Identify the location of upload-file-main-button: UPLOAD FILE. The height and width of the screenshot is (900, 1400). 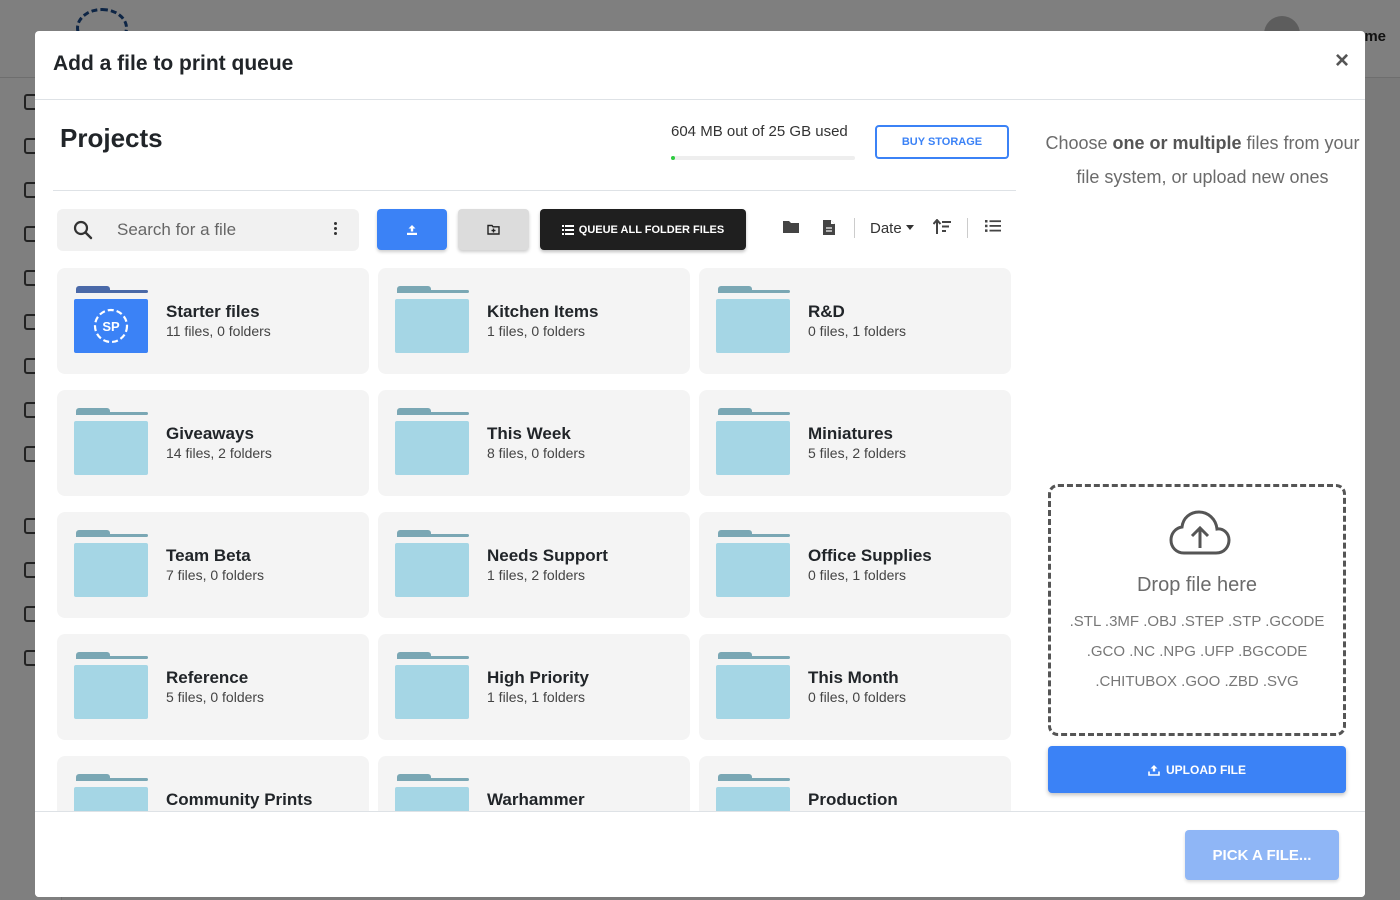
(1197, 769).